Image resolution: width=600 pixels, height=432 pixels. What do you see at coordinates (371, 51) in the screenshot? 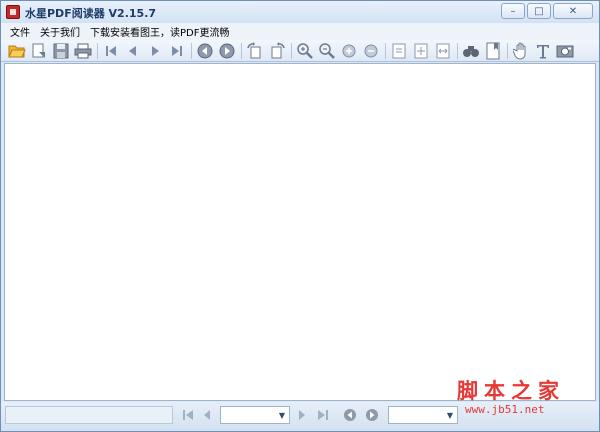
I see `zoom-out-small-icon` at bounding box center [371, 51].